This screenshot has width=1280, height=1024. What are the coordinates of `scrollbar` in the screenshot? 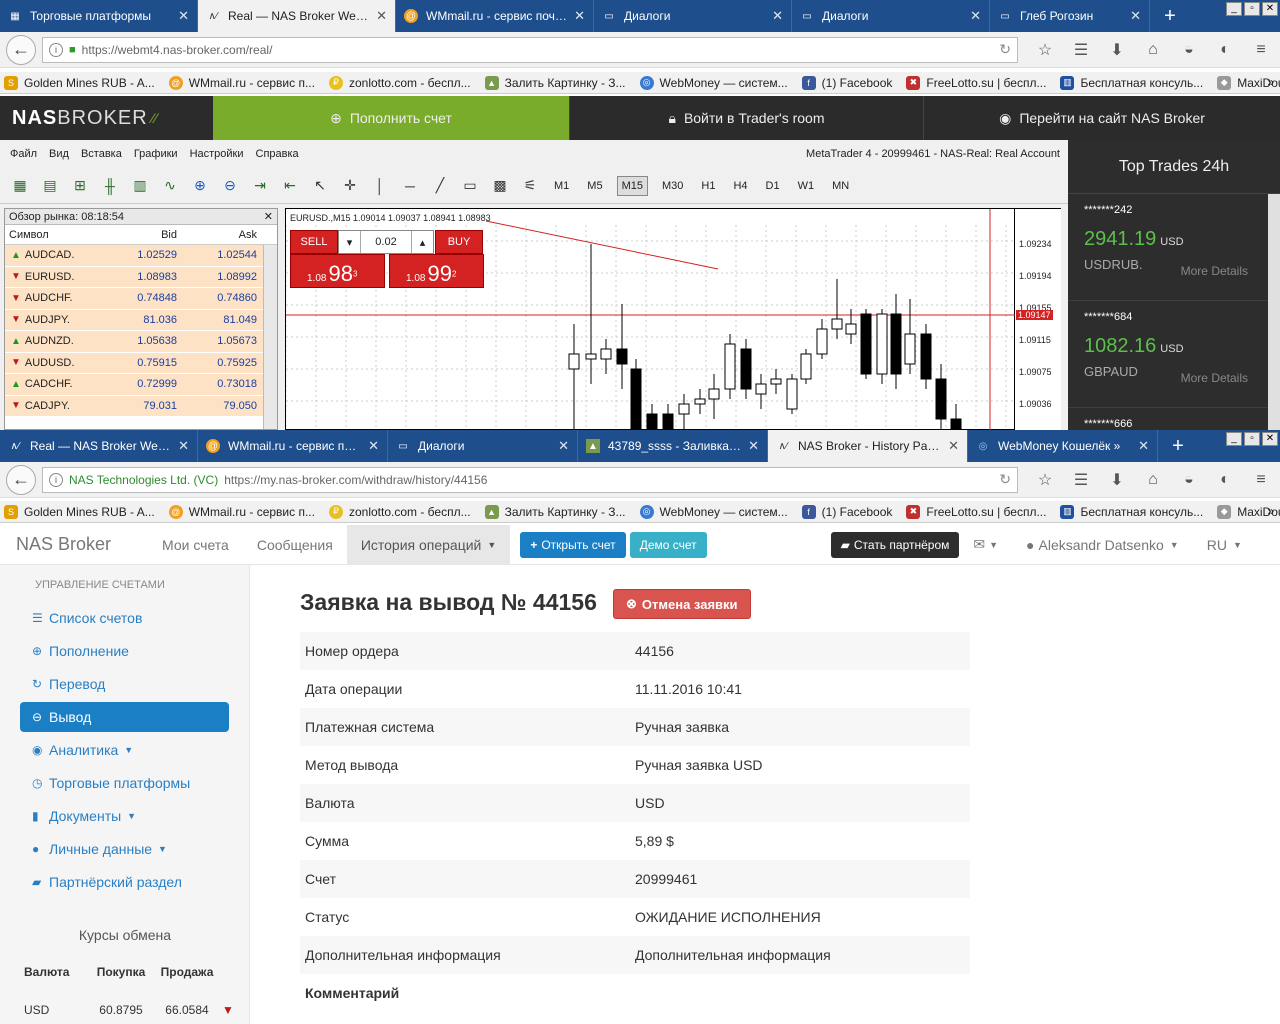 It's located at (270, 337).